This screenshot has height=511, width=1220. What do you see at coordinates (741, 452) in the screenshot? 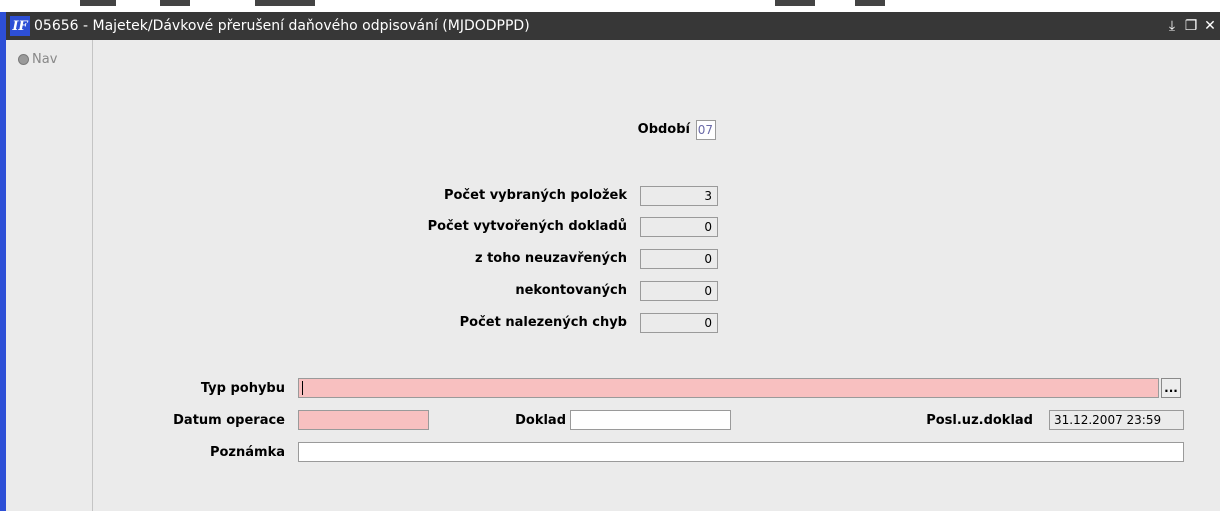
I see `note-field` at bounding box center [741, 452].